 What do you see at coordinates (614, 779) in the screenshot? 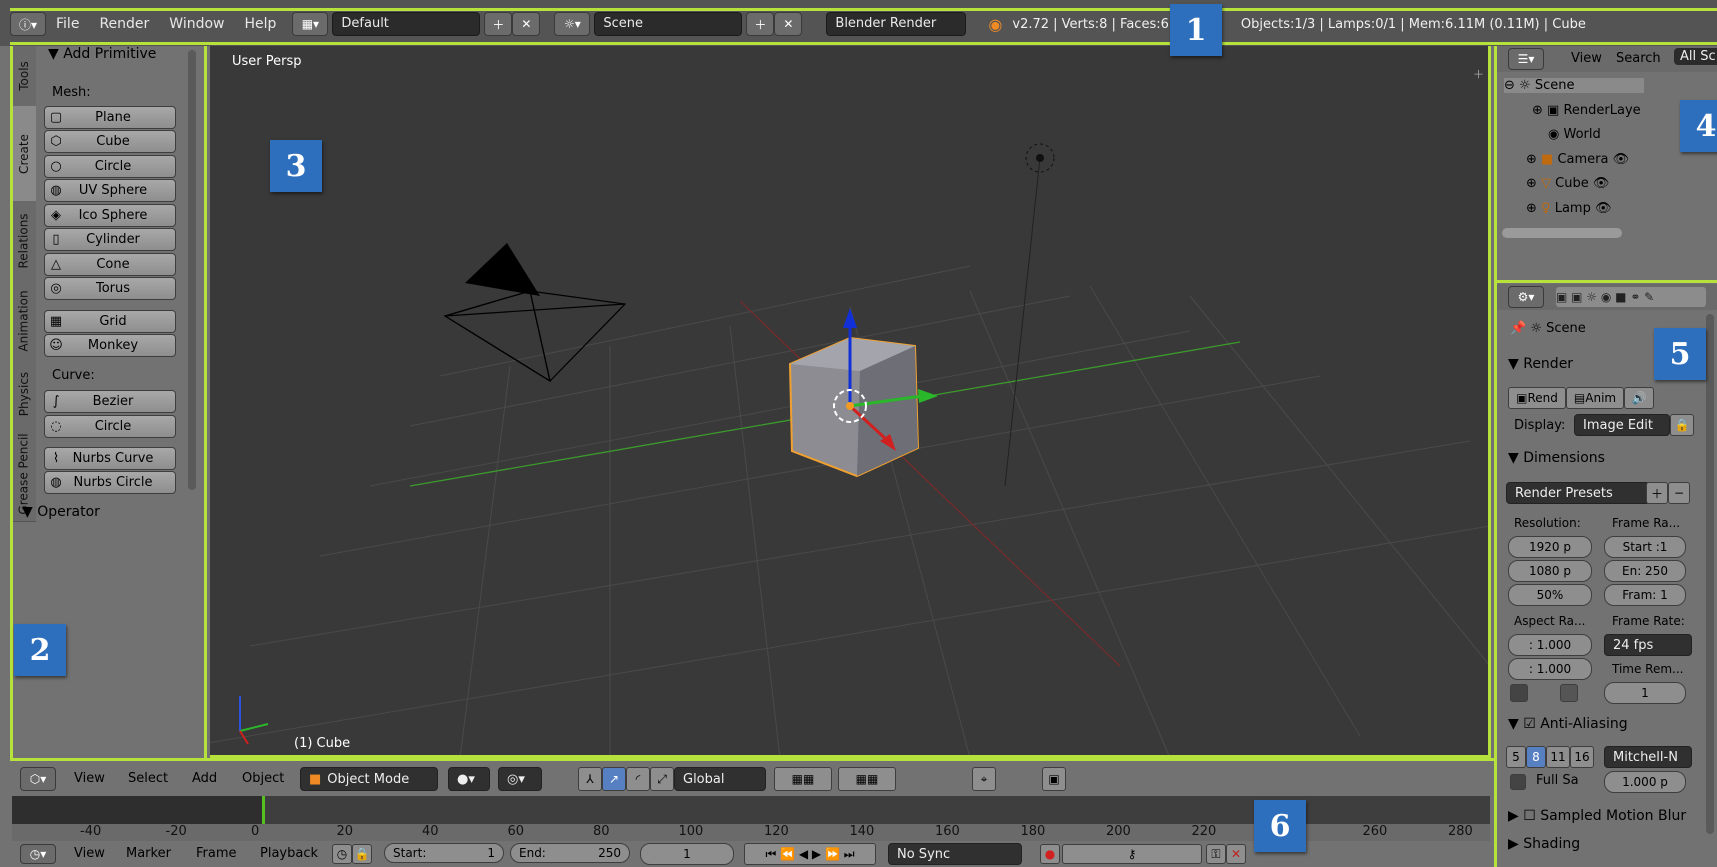
I see `translate-manipulator: ↗` at bounding box center [614, 779].